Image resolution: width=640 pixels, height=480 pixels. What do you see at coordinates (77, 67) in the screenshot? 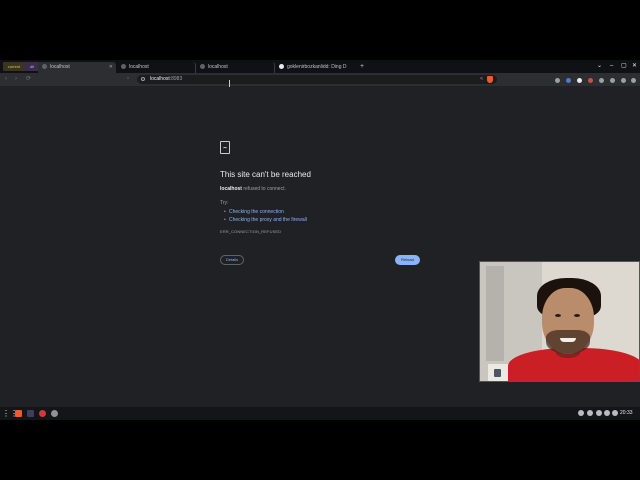
I see `tab-localhost-1: localhost ✕` at bounding box center [77, 67].